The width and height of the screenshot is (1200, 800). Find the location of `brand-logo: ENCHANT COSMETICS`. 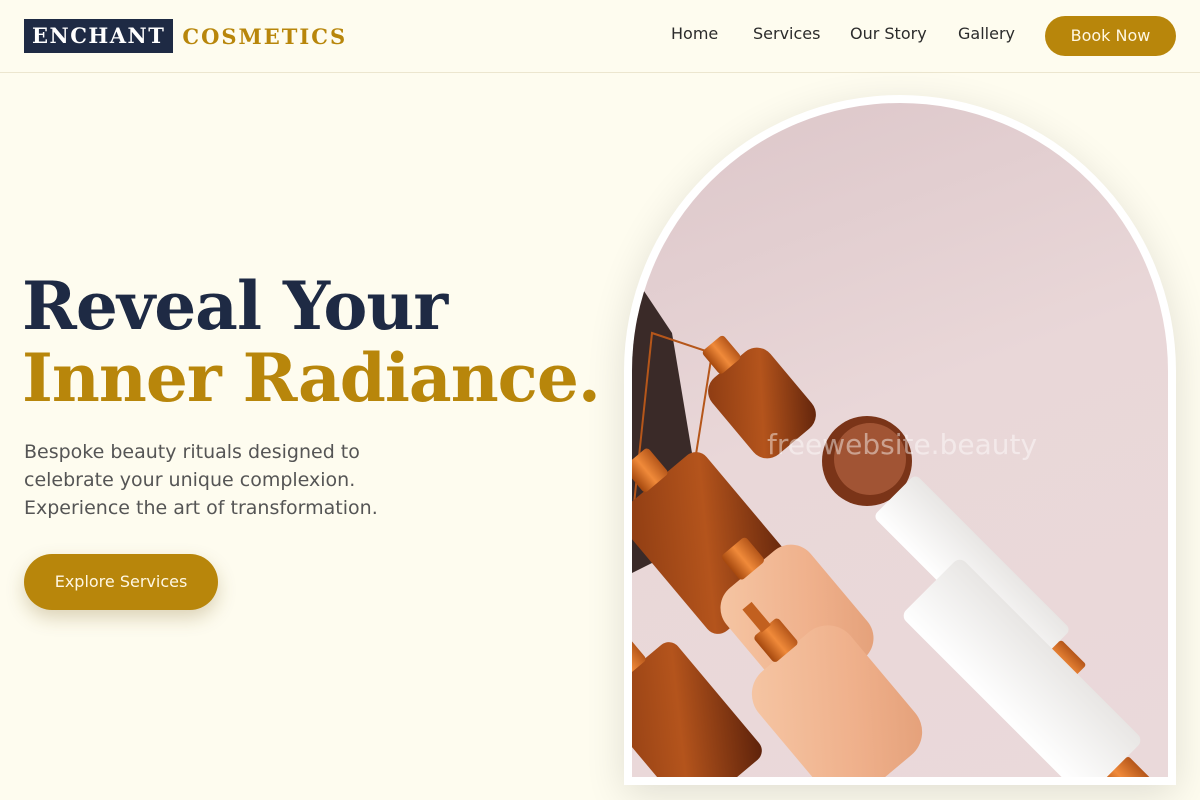

brand-logo: ENCHANT COSMETICS is located at coordinates (185, 36).